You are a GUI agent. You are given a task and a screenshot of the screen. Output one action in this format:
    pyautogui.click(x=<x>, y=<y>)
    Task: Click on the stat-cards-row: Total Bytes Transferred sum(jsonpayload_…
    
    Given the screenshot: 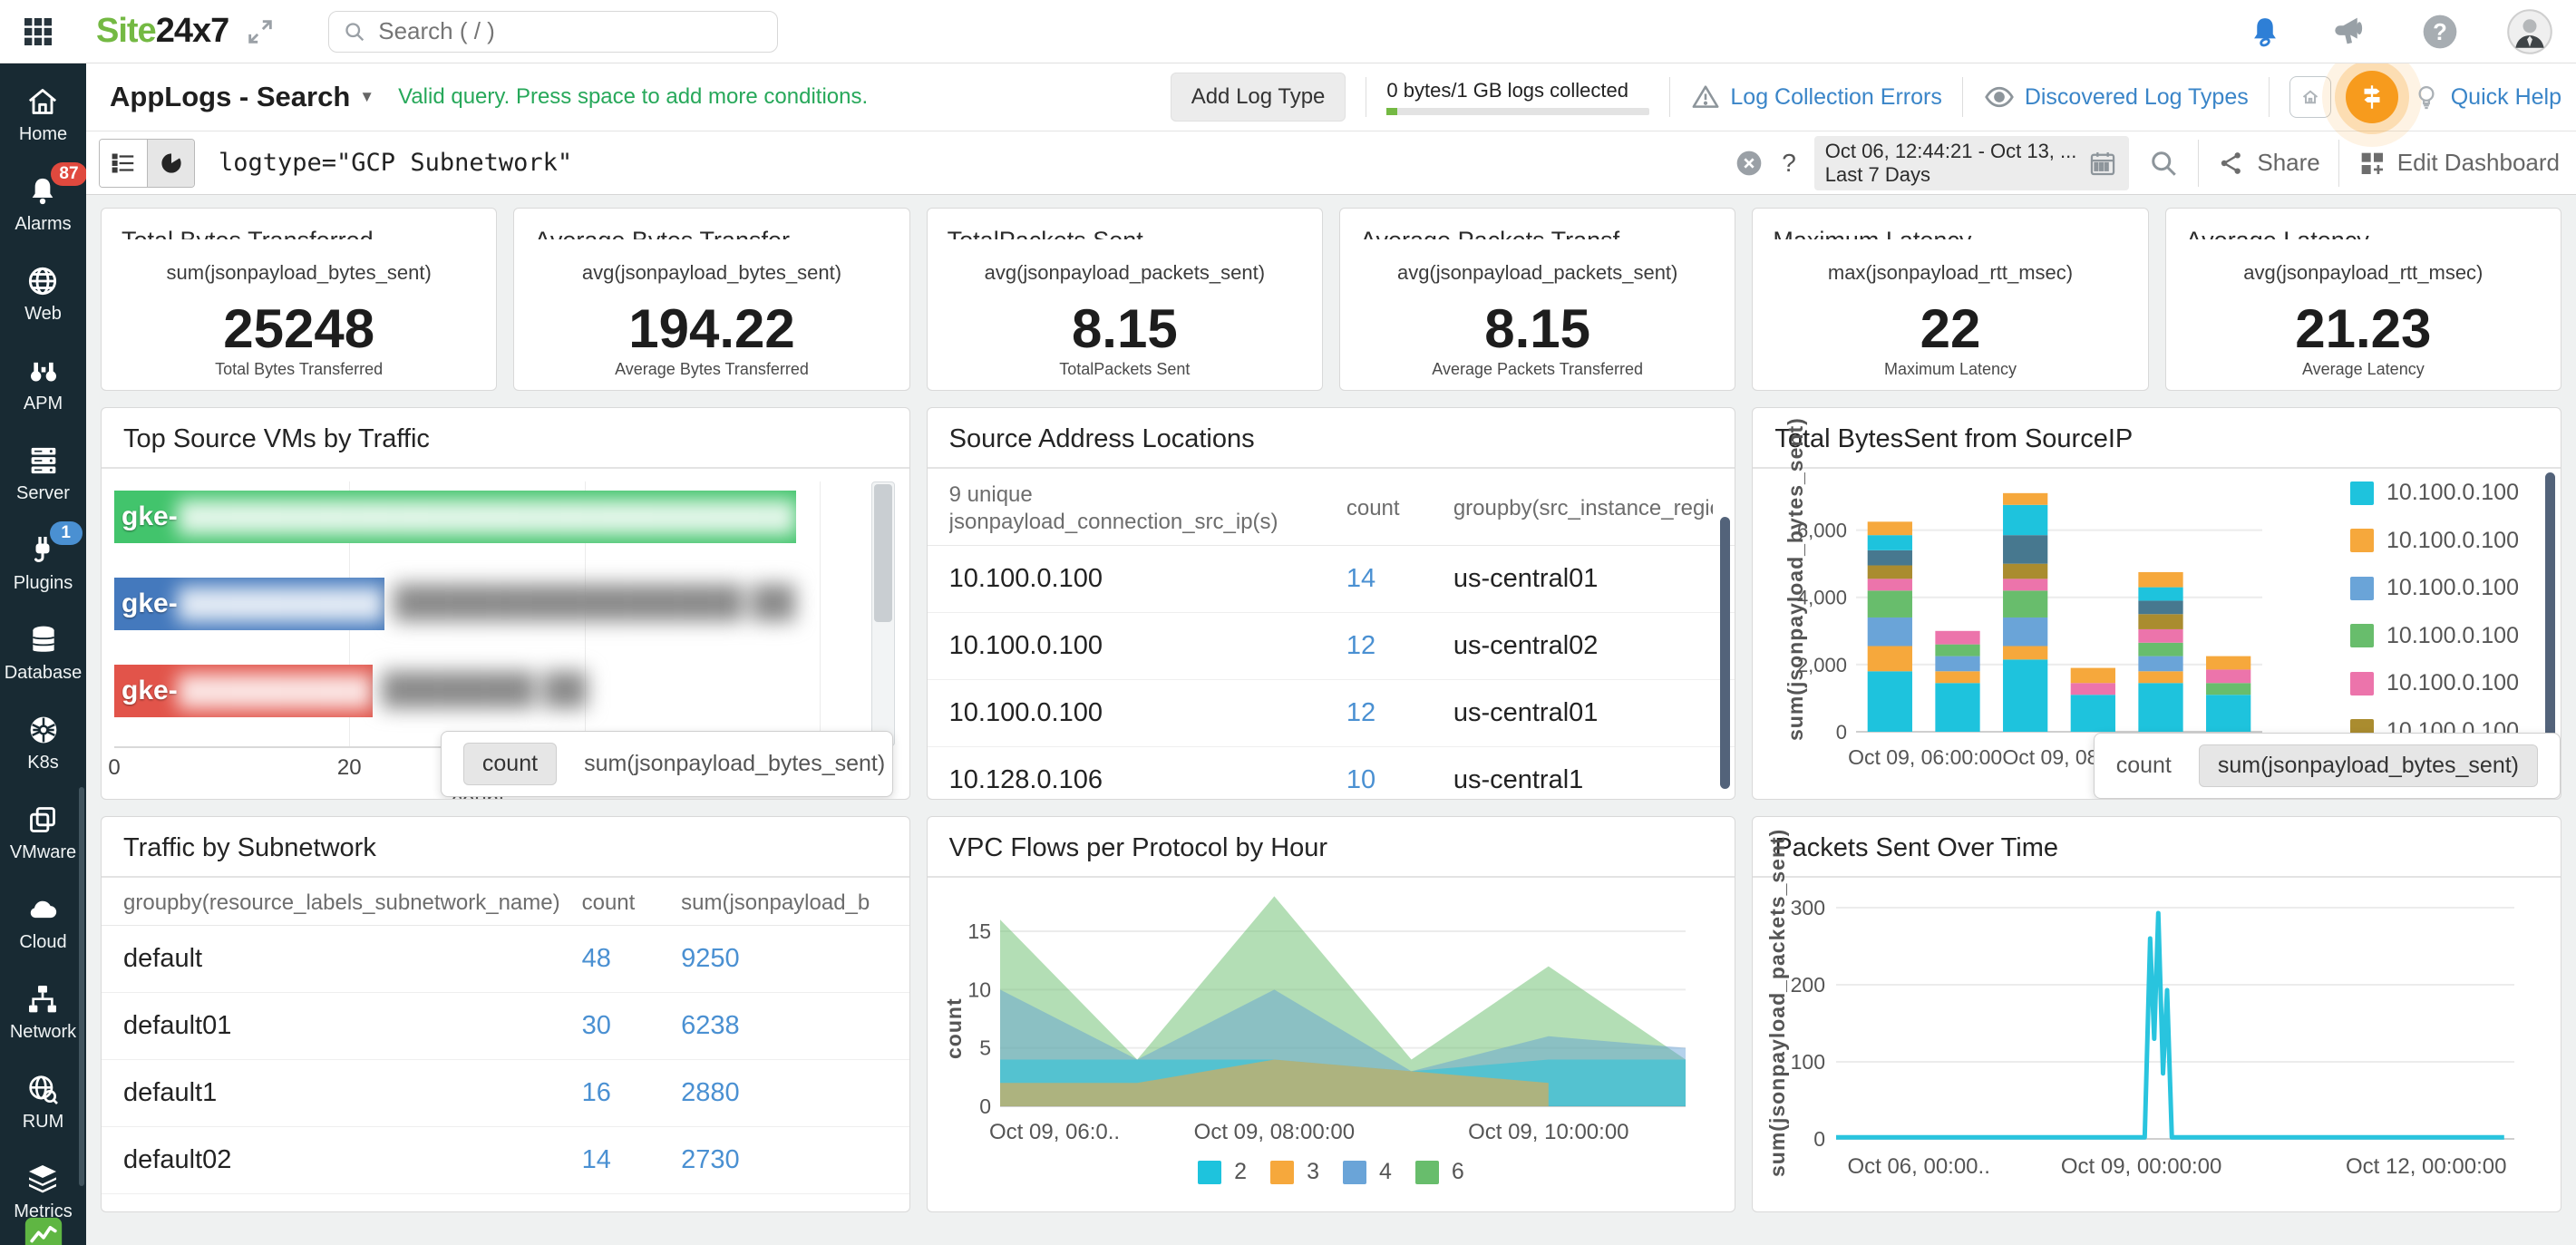 What is the action you would take?
    pyautogui.click(x=1331, y=299)
    